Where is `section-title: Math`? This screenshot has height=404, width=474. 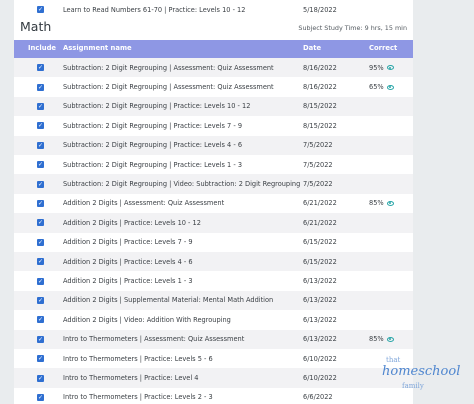 section-title: Math is located at coordinates (36, 26).